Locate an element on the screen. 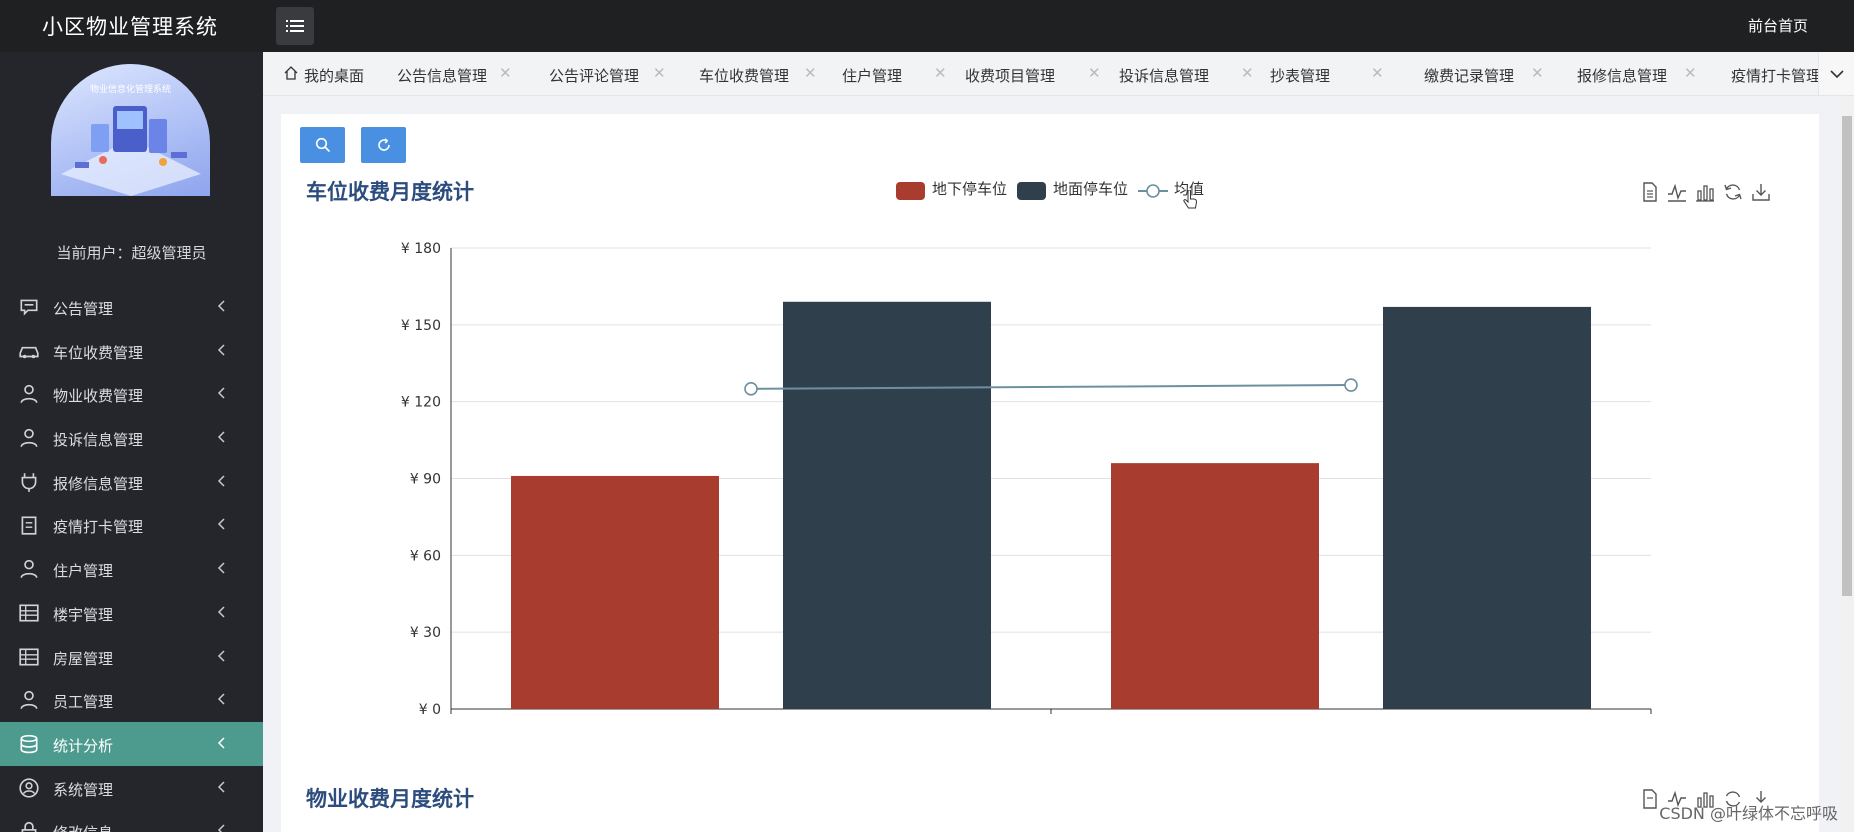  tab-label: 住户管理 is located at coordinates (872, 76).